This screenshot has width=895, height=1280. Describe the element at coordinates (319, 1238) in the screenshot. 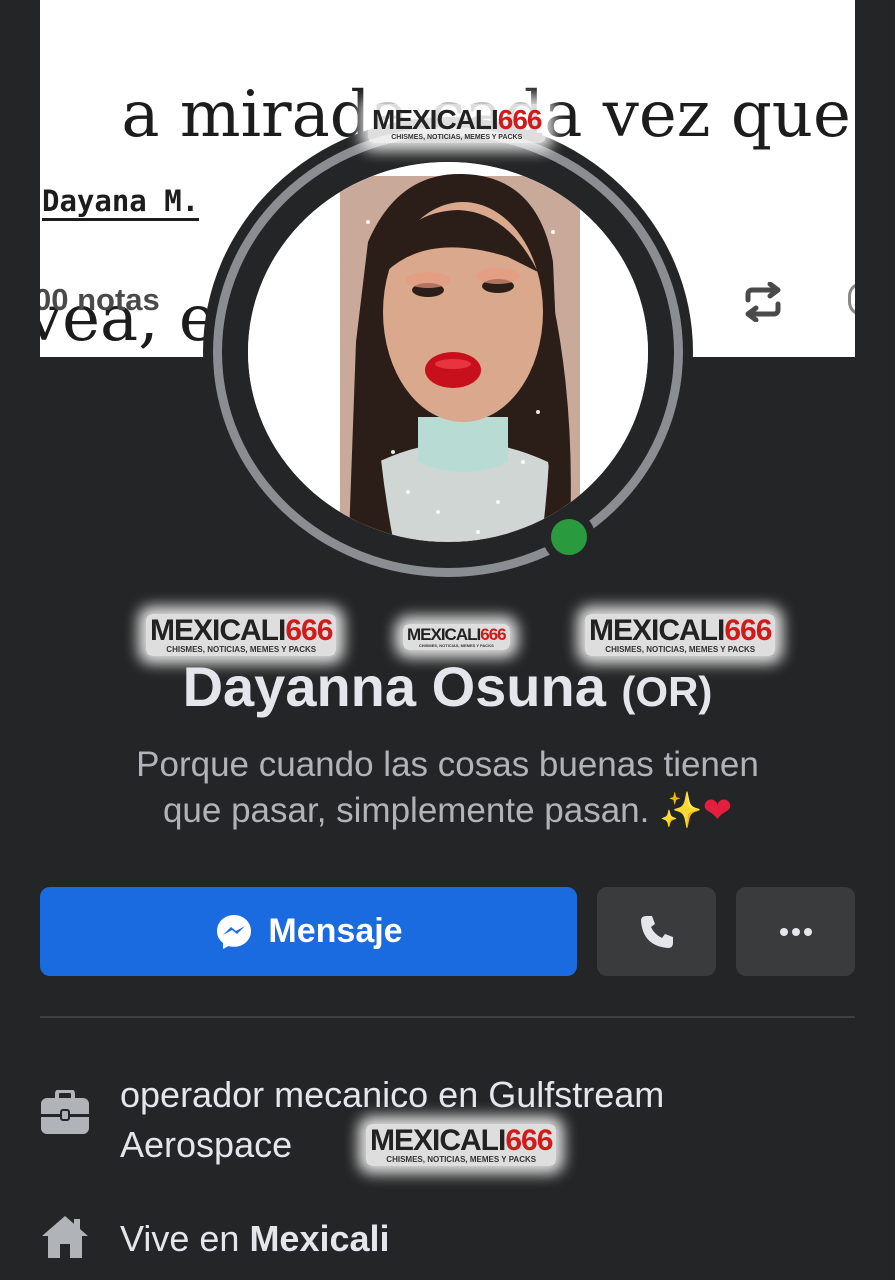

I see `location-city-link: Mexicali` at that location.